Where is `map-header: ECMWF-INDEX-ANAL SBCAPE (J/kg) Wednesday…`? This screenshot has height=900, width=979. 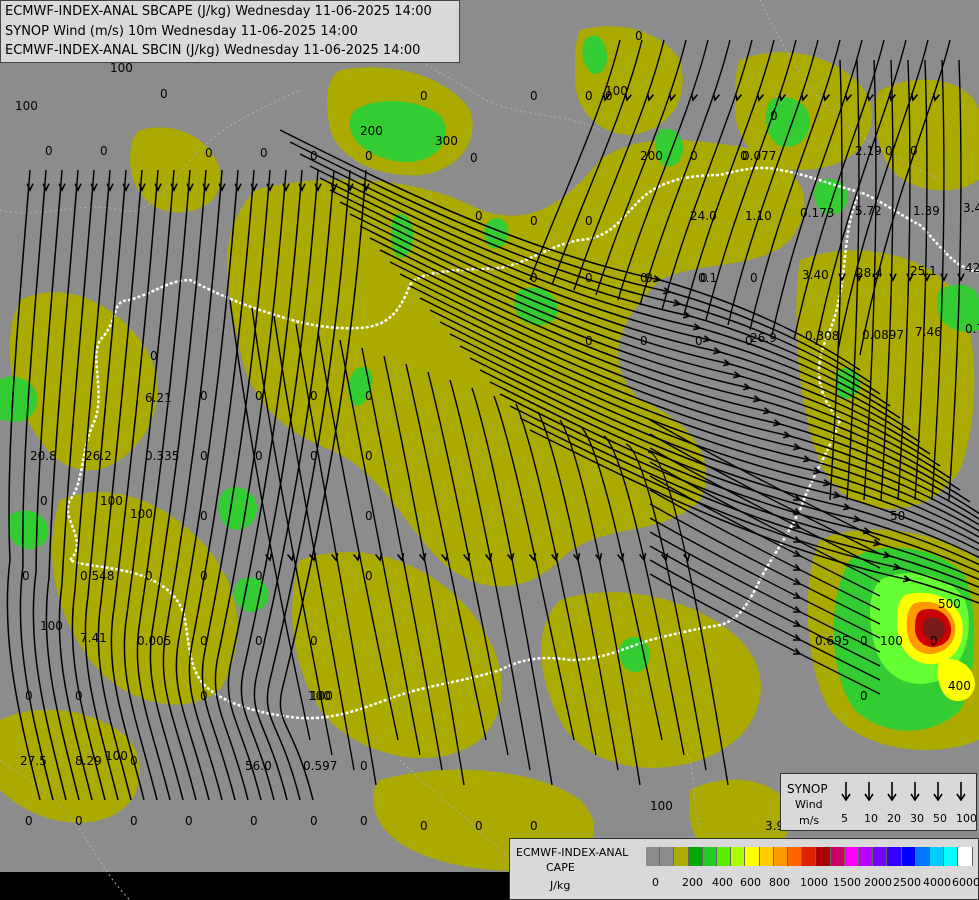 map-header: ECMWF-INDEX-ANAL SBCAPE (J/kg) Wednesday… is located at coordinates (230, 31).